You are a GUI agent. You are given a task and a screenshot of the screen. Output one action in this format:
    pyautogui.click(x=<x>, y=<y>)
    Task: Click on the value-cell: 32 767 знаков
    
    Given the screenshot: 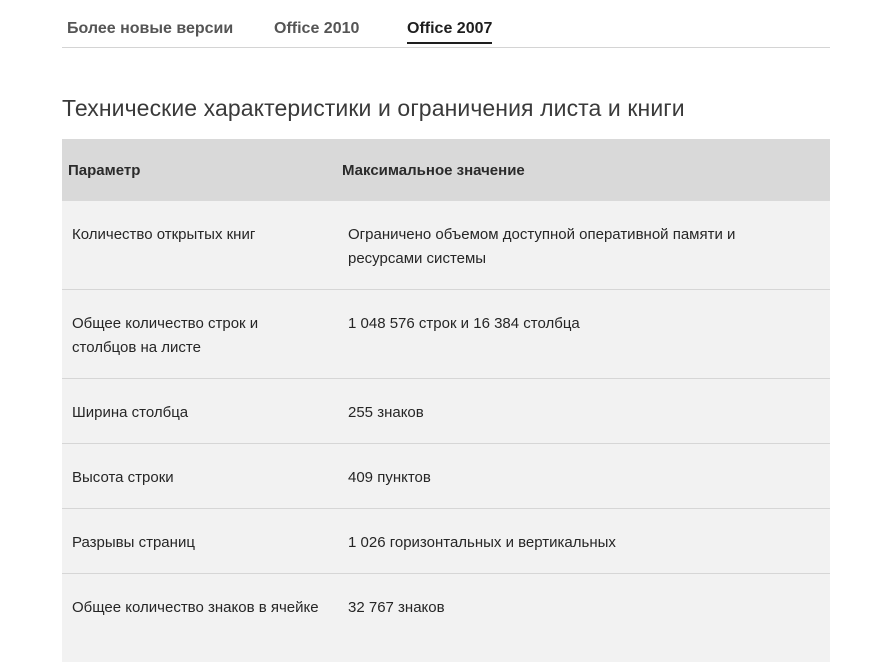 What is the action you would take?
    pyautogui.click(x=586, y=618)
    